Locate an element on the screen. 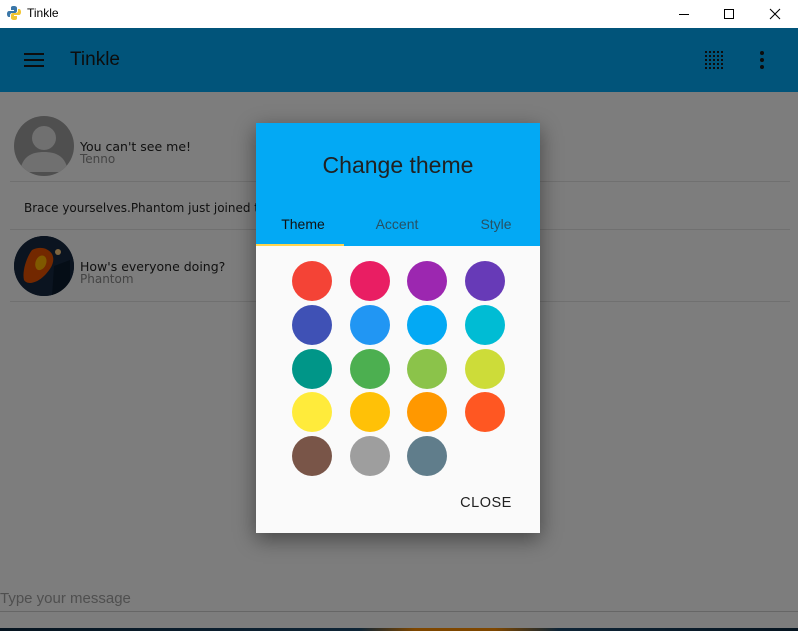 The height and width of the screenshot is (631, 798). close-button: CLOSE is located at coordinates (486, 503).